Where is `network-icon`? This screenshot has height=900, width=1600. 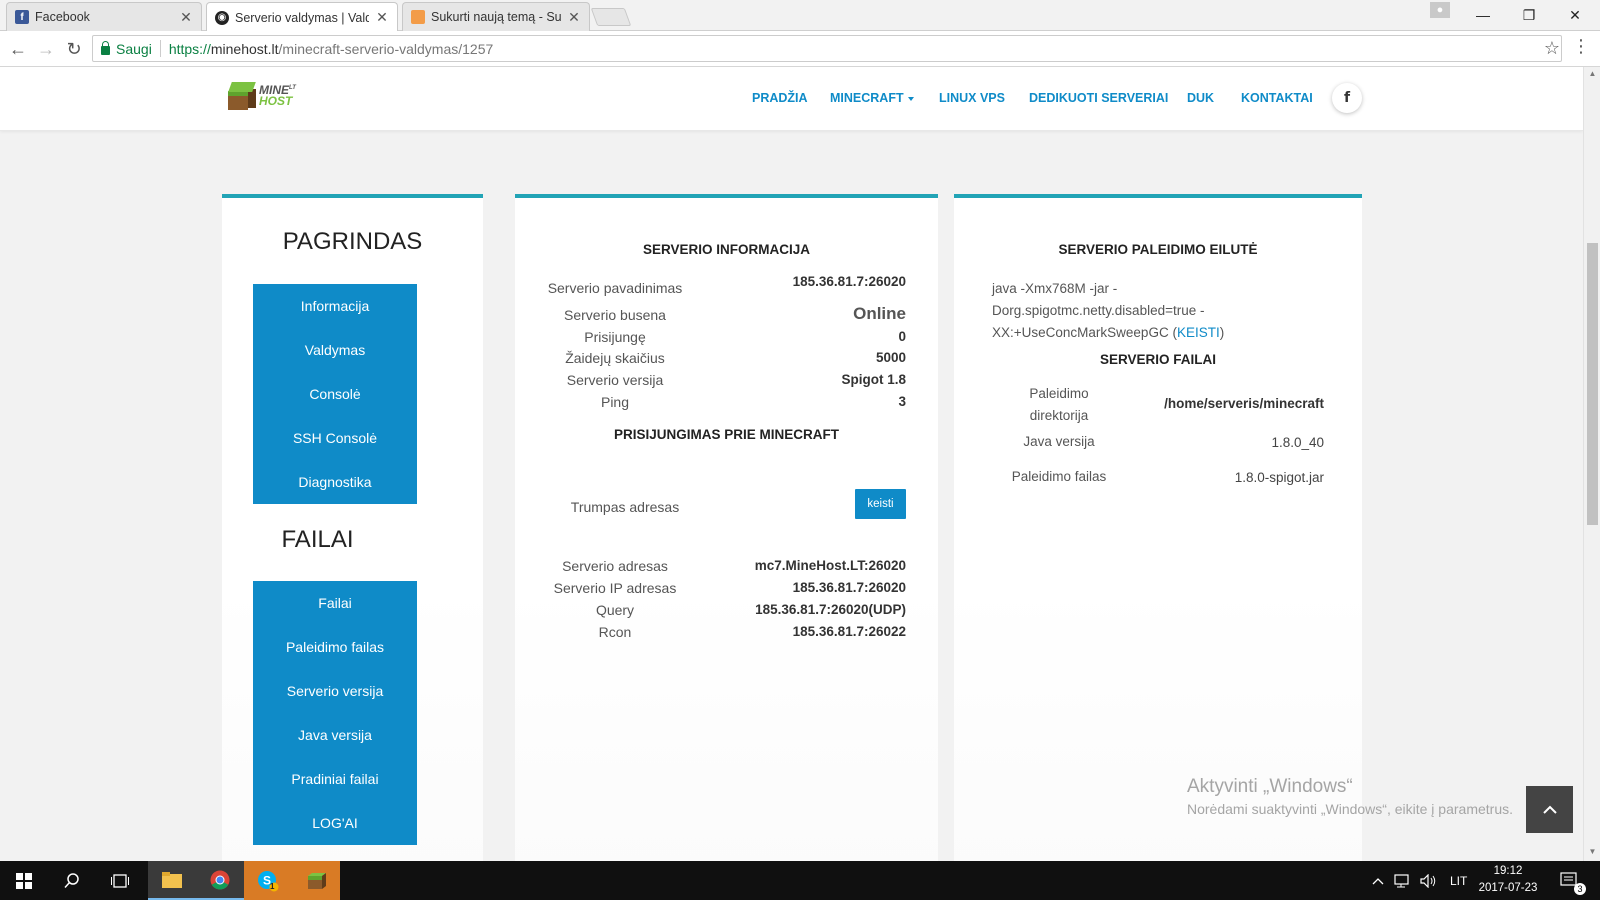
network-icon is located at coordinates (1403, 880).